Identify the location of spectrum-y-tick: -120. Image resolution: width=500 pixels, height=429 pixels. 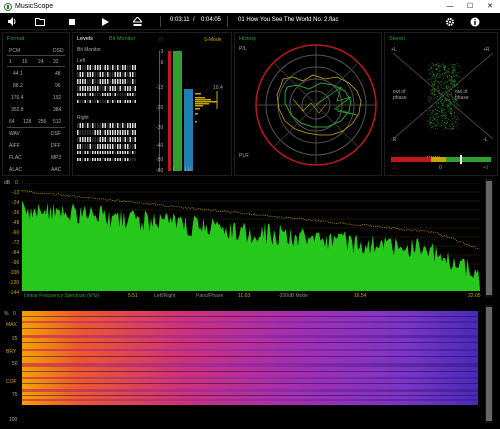
(14, 283).